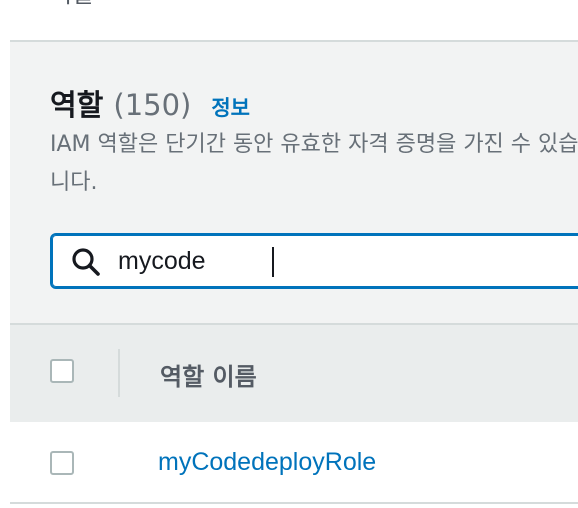 Image resolution: width=578 pixels, height=508 pixels. Describe the element at coordinates (294, 503) in the screenshot. I see `table-bottom-divider` at that location.